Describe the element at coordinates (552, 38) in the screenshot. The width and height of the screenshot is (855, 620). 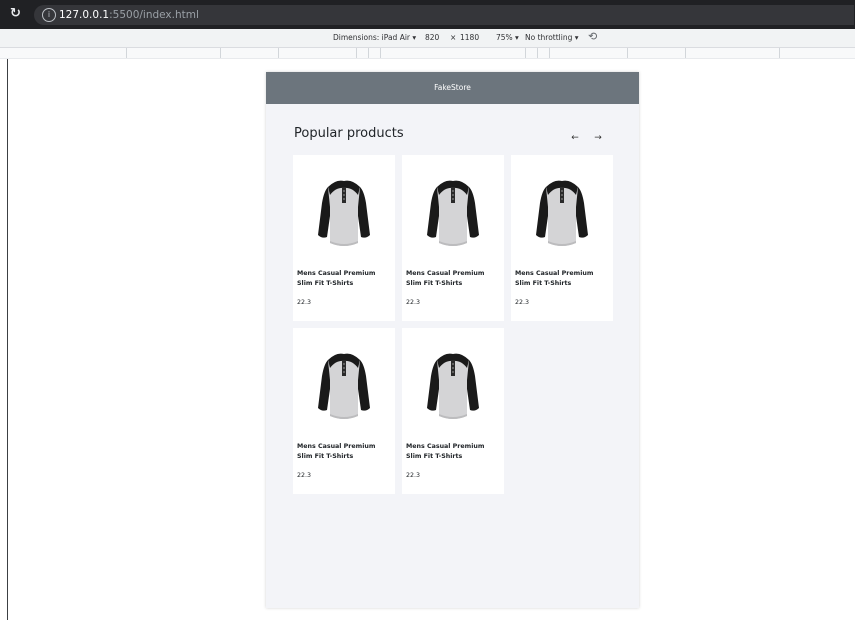
I see `throttling-select: No throttling ▾` at that location.